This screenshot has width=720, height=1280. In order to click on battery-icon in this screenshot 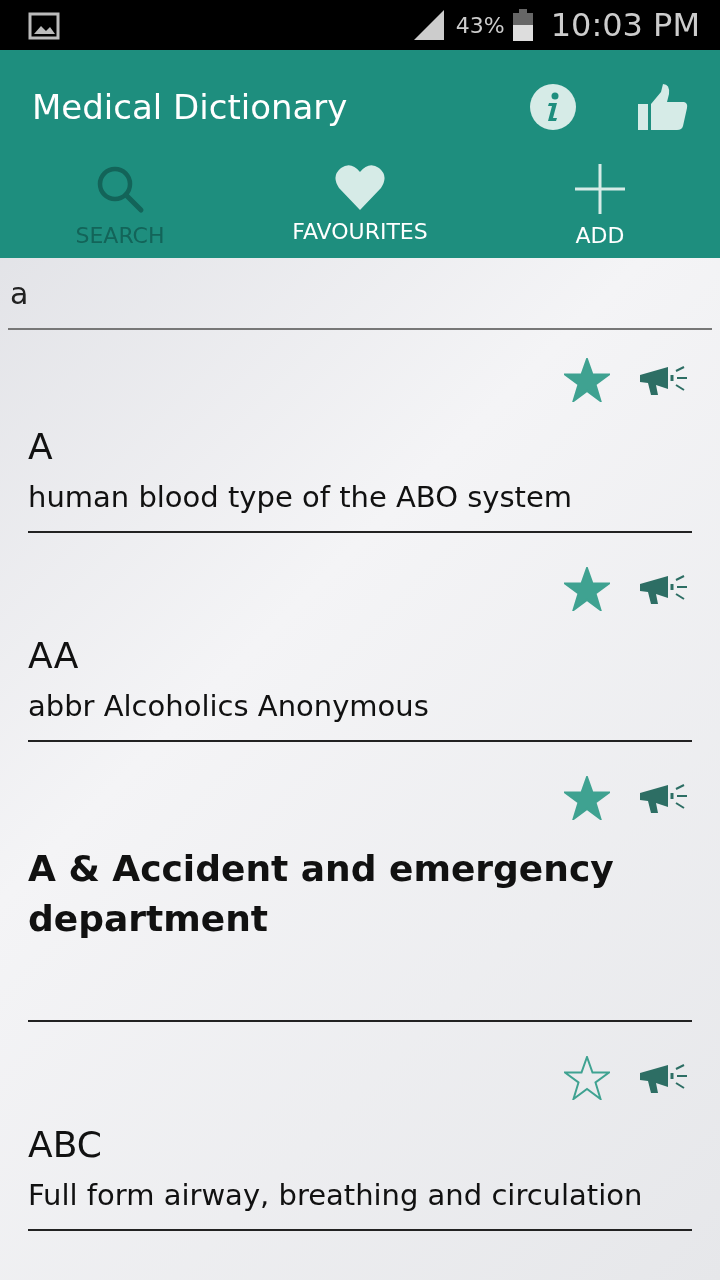, I will do `click(522, 25)`.